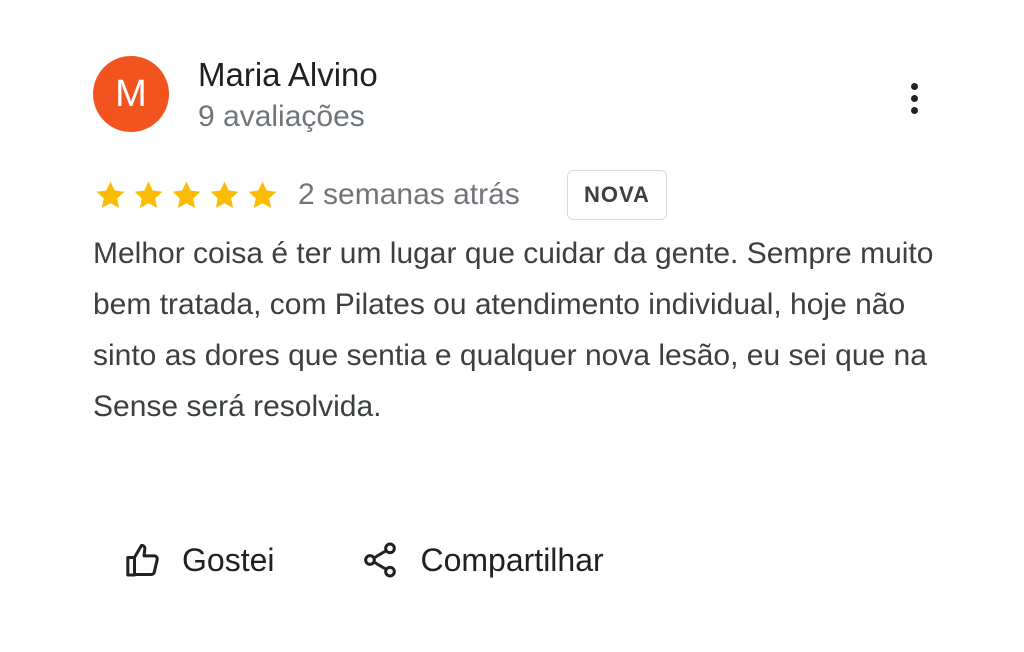 Image resolution: width=1024 pixels, height=652 pixels. I want to click on review-time: 2 semanas atrás, so click(409, 194).